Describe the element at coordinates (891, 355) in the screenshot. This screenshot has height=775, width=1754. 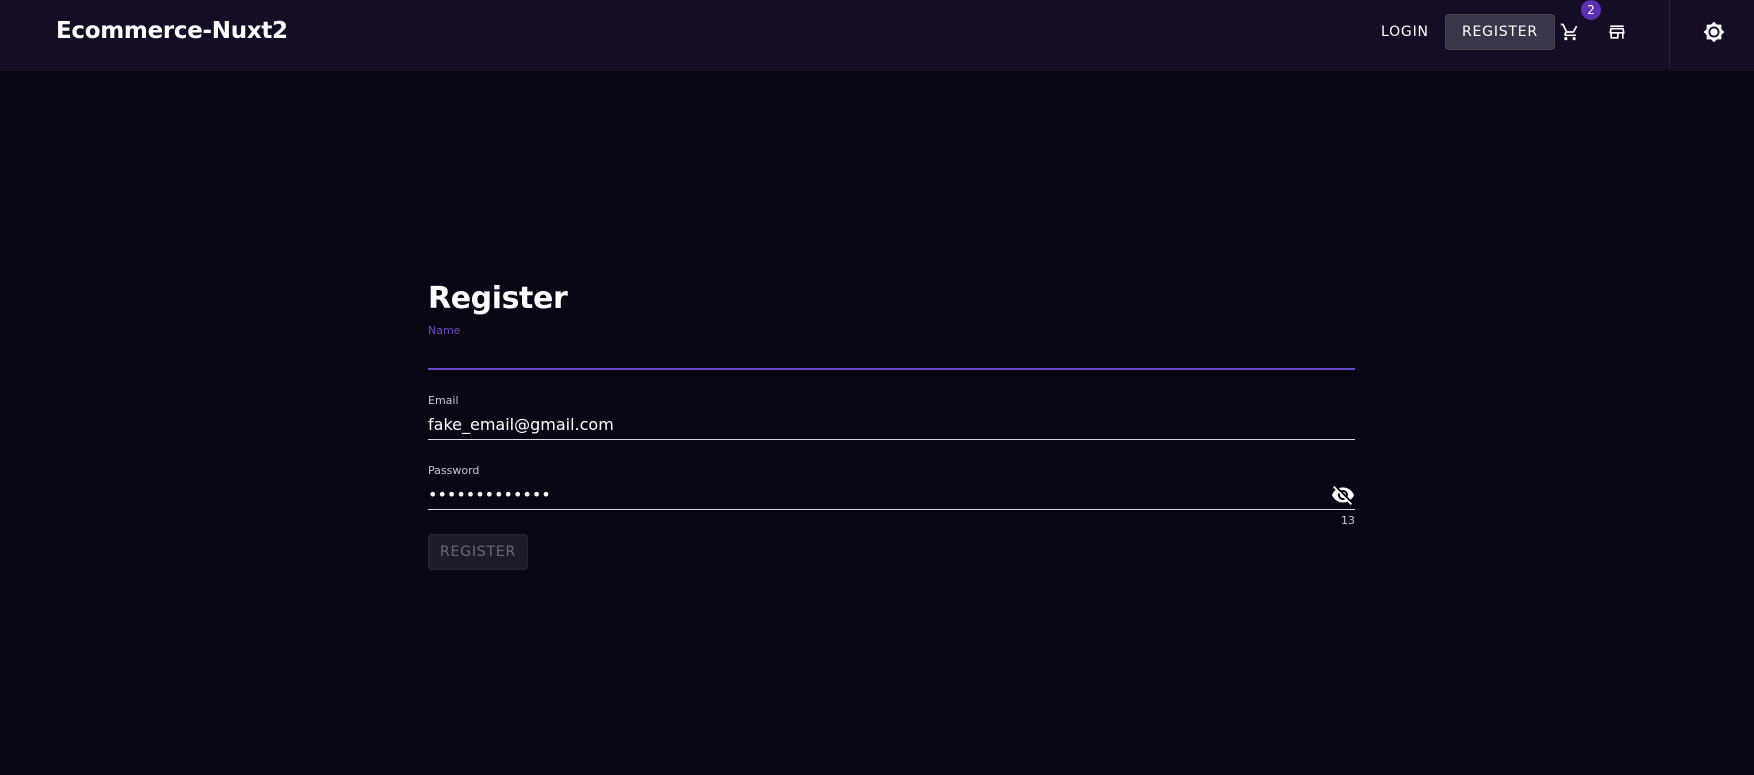
I see `name-input` at that location.